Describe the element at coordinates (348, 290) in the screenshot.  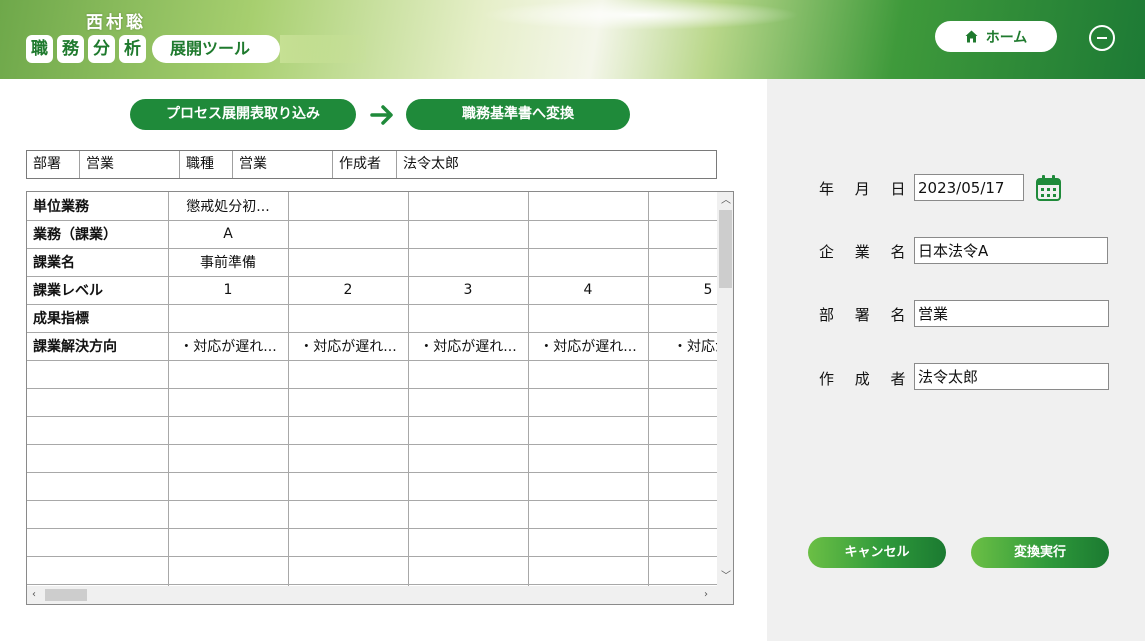
I see `grid-cell: 2` at that location.